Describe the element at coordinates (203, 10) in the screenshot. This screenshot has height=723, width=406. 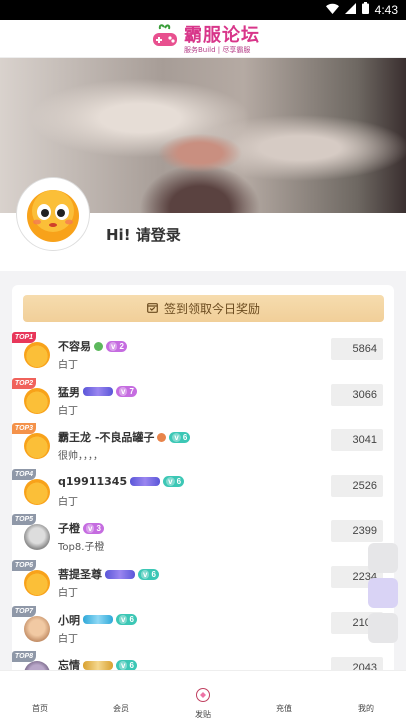
I see `status-bar: 4:43` at that location.